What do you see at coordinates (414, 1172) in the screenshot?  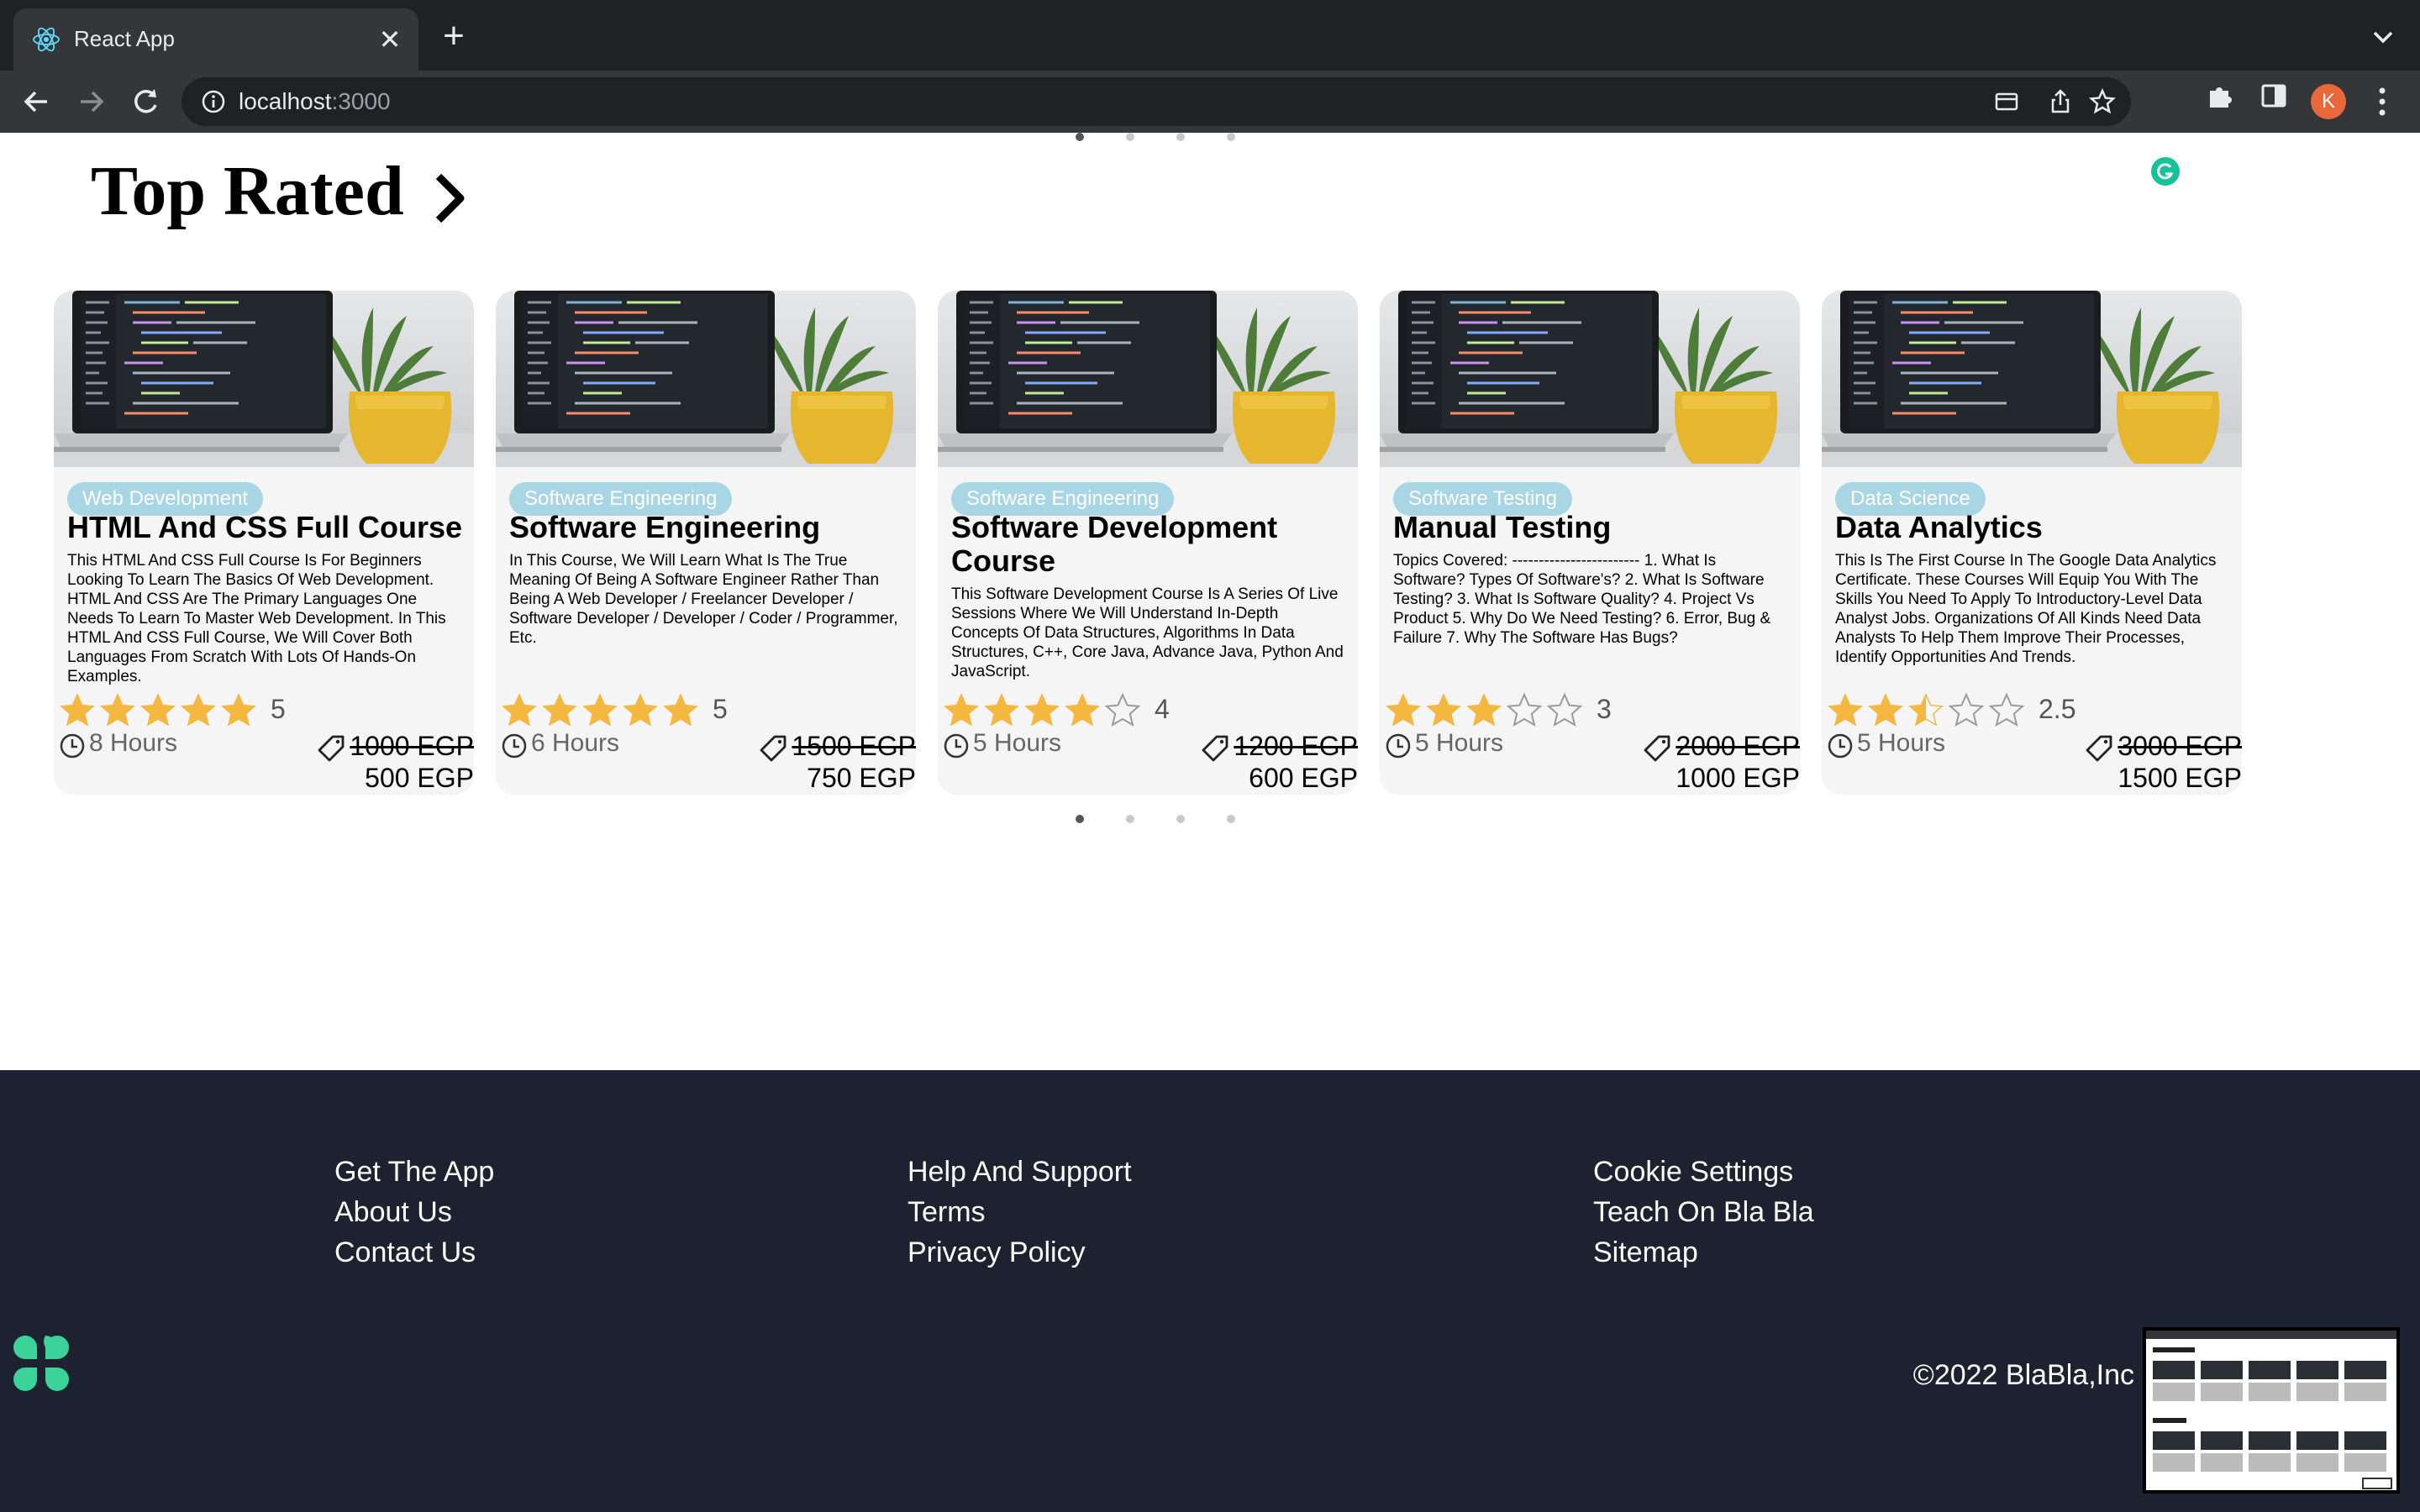 I see `footer-link-get-the-app: Get The App` at bounding box center [414, 1172].